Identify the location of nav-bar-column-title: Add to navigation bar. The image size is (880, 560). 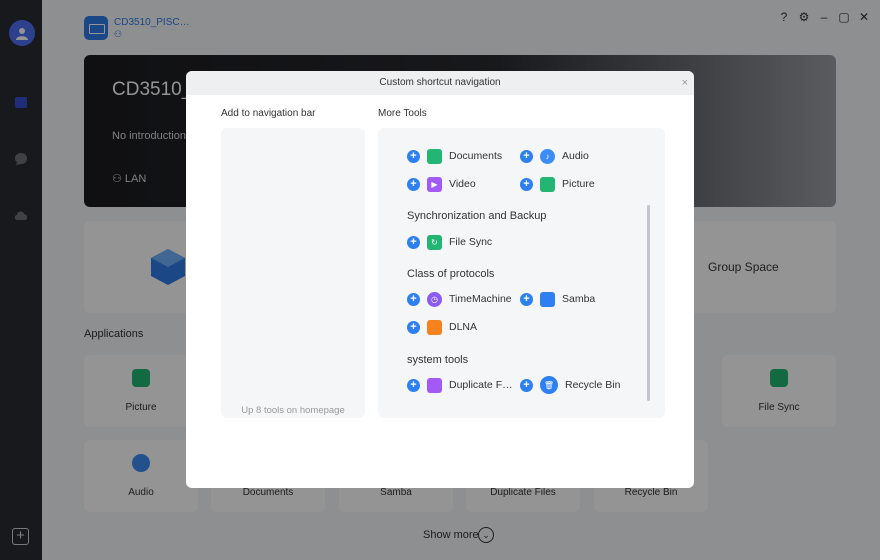
(268, 113).